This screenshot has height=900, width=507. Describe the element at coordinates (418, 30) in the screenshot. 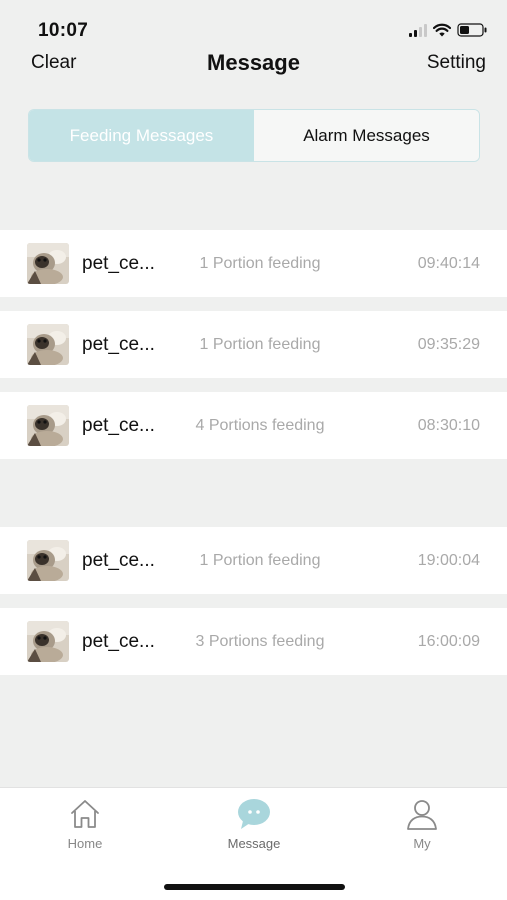

I see `cellular-signal-icon` at that location.